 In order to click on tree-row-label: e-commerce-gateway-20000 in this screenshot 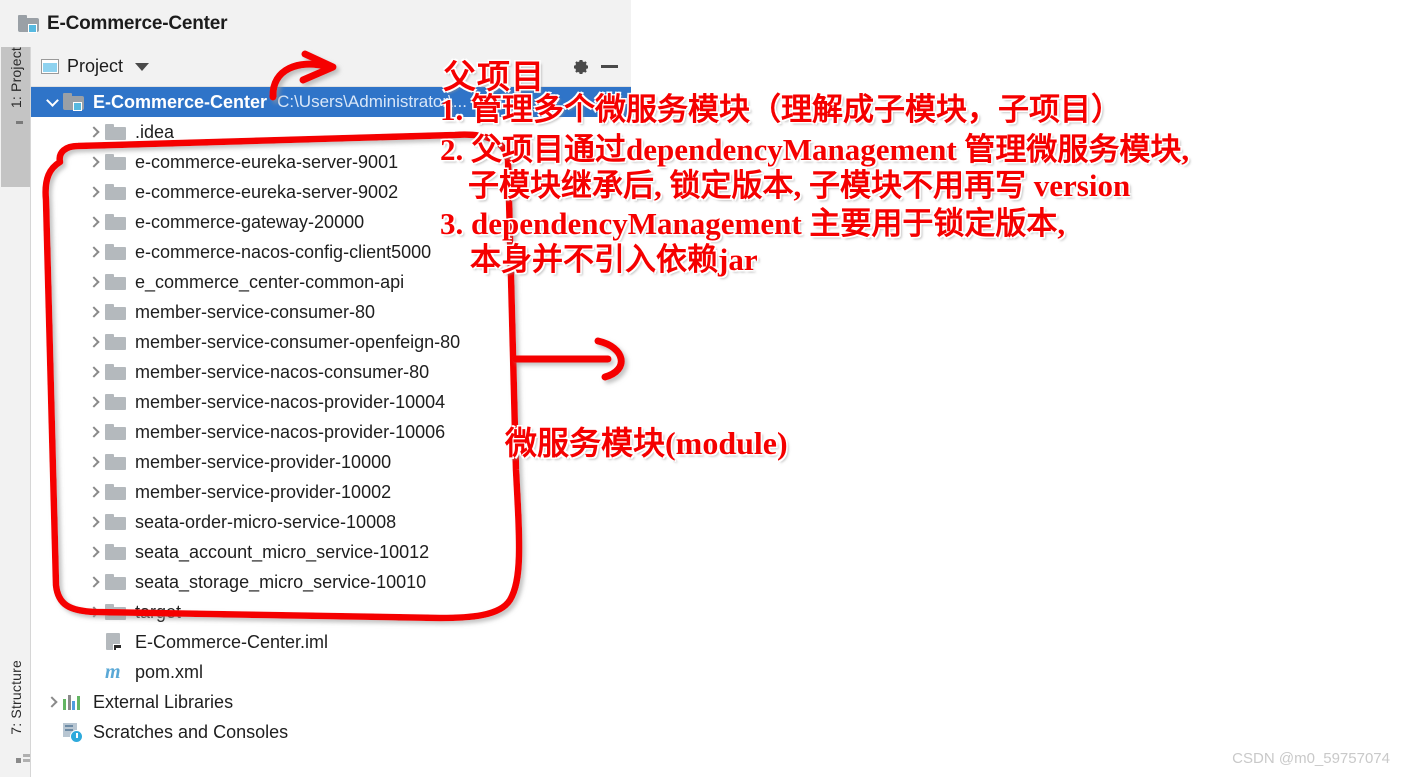, I will do `click(250, 221)`.